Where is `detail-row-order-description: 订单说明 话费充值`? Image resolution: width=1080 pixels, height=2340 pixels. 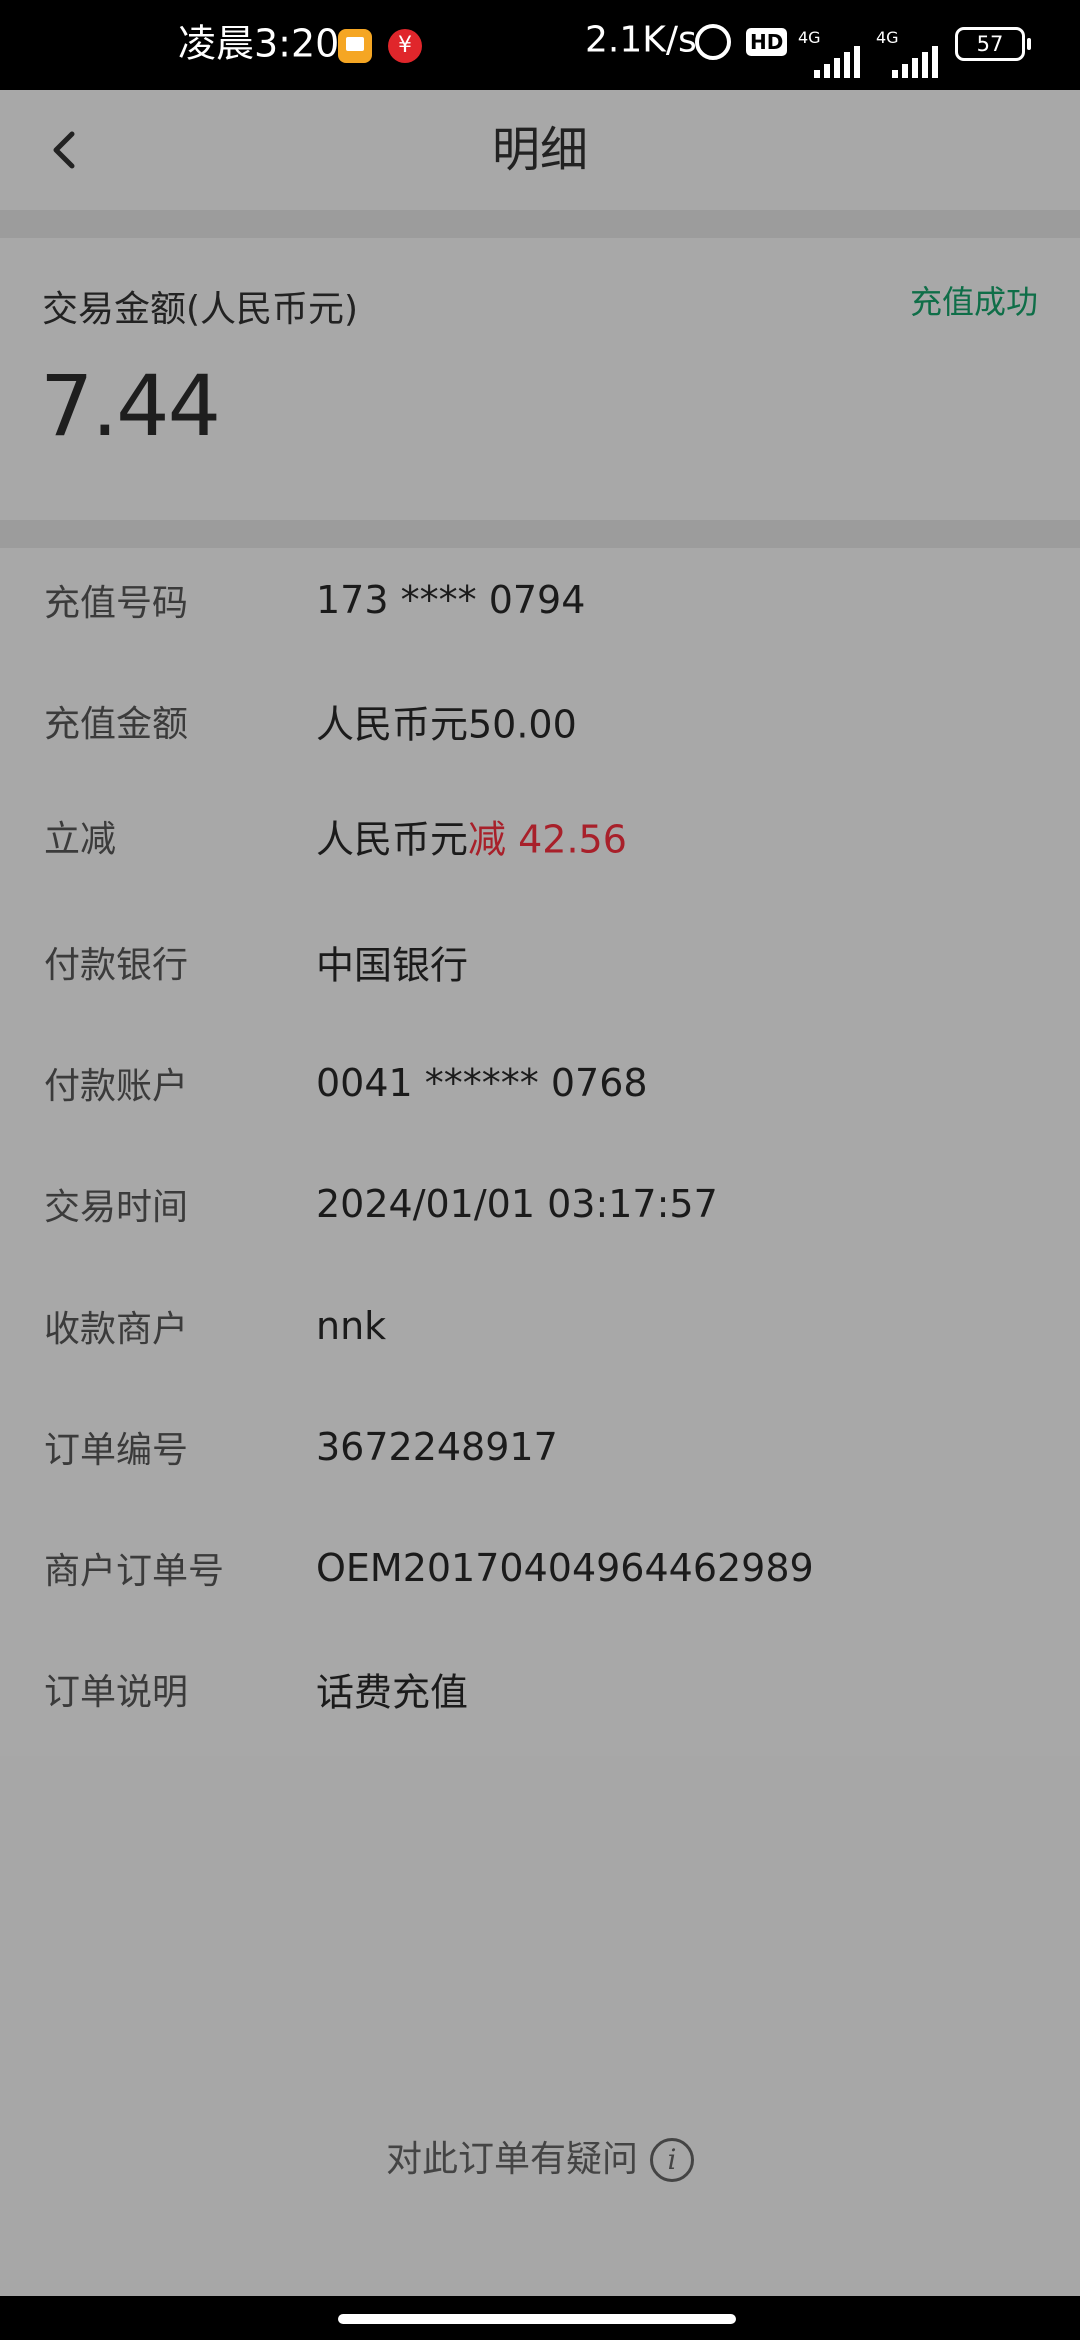
detail-row-order-description: 订单说明 话费充值 is located at coordinates (540, 1689).